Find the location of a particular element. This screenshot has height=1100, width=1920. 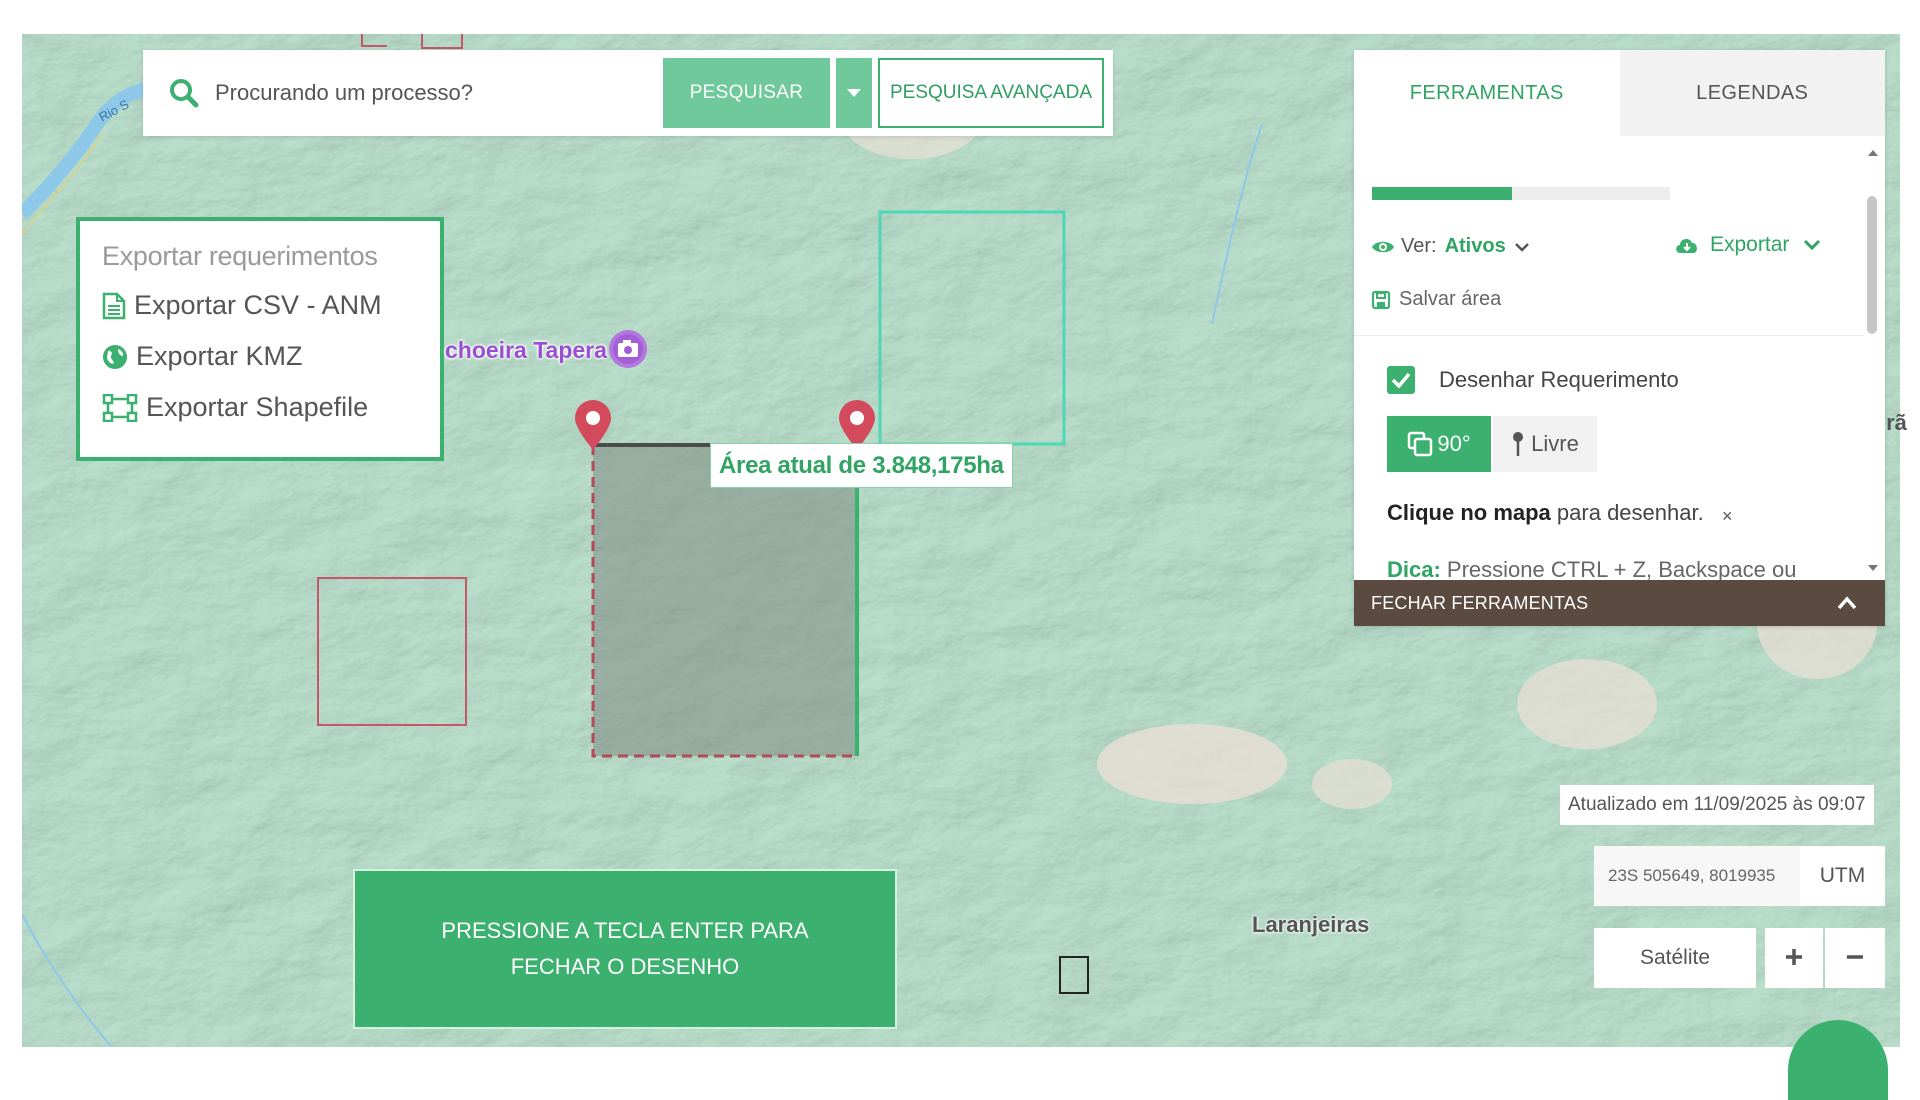

town-label: Laranjeiras is located at coordinates (1311, 924).